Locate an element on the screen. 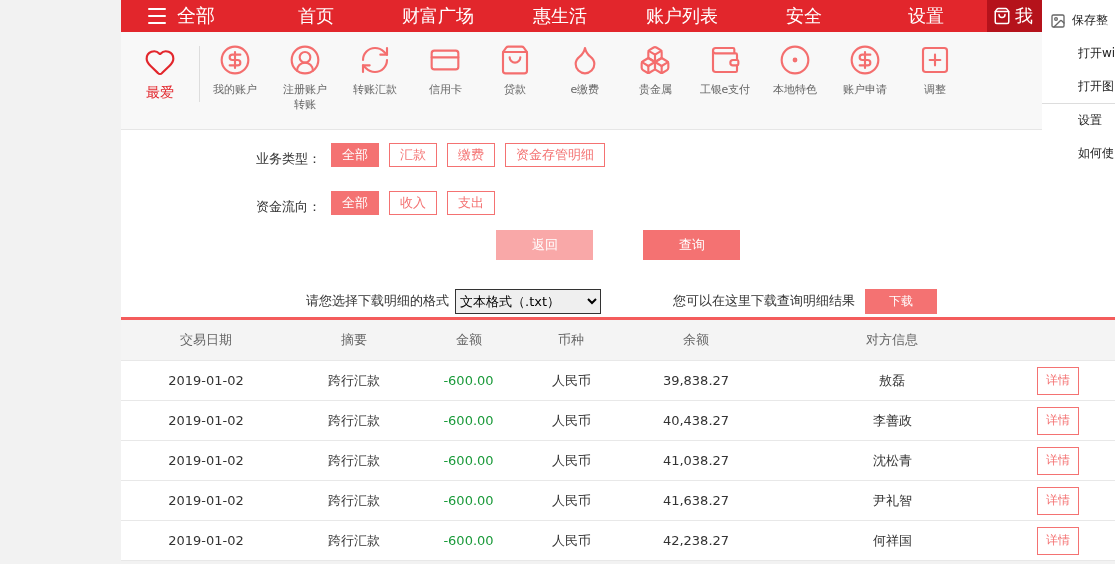 This screenshot has width=1115, height=564. counterparty-cell-text: 沈松青 is located at coordinates (892, 460).